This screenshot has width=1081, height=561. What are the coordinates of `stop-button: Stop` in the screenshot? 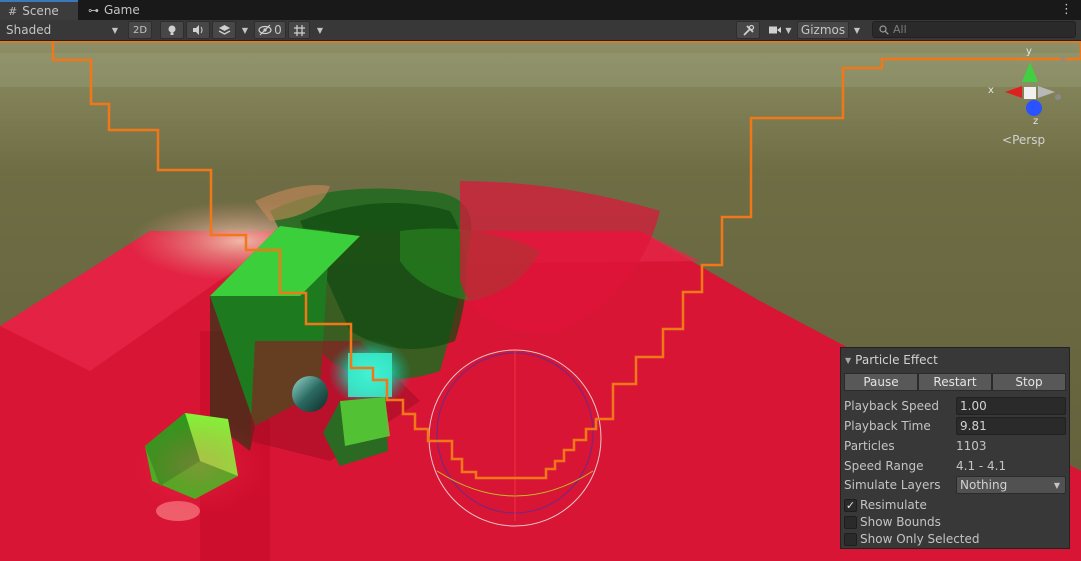 It's located at (1029, 382).